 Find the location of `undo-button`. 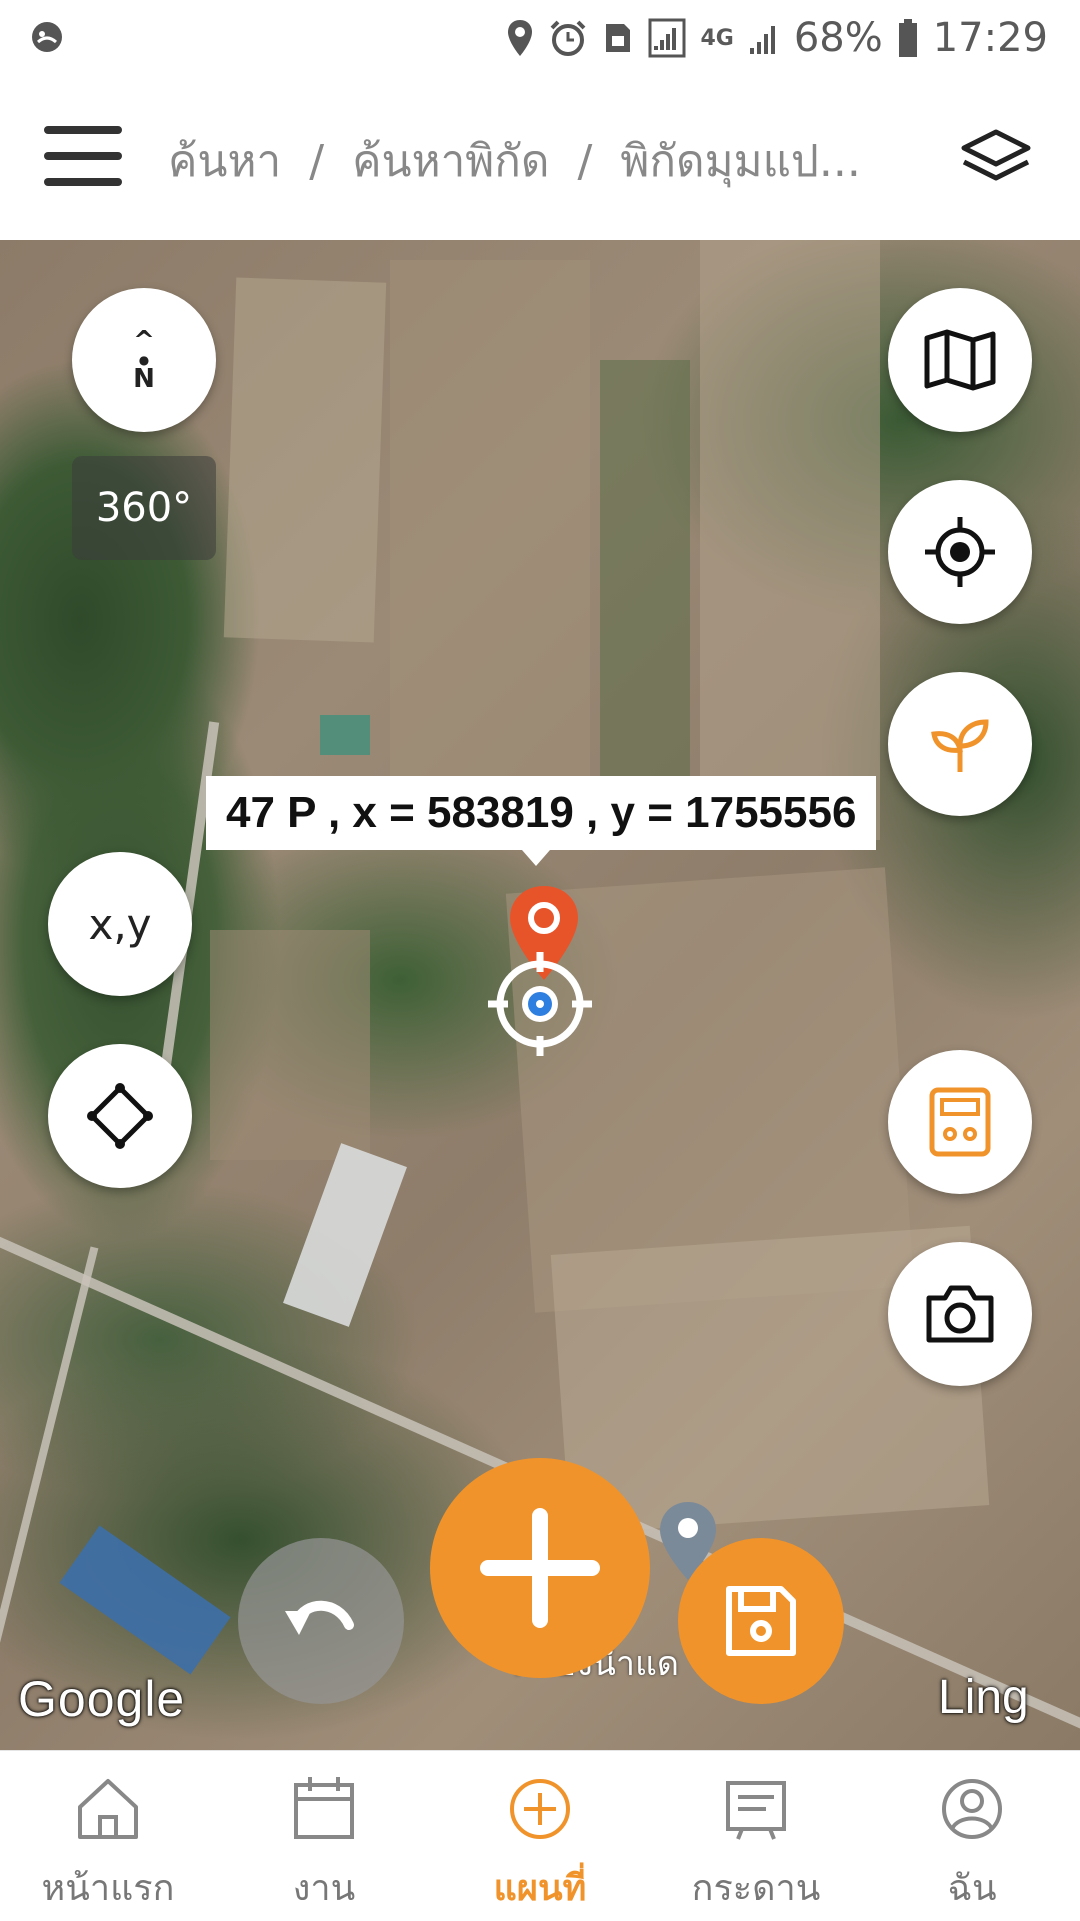

undo-button is located at coordinates (321, 1621).